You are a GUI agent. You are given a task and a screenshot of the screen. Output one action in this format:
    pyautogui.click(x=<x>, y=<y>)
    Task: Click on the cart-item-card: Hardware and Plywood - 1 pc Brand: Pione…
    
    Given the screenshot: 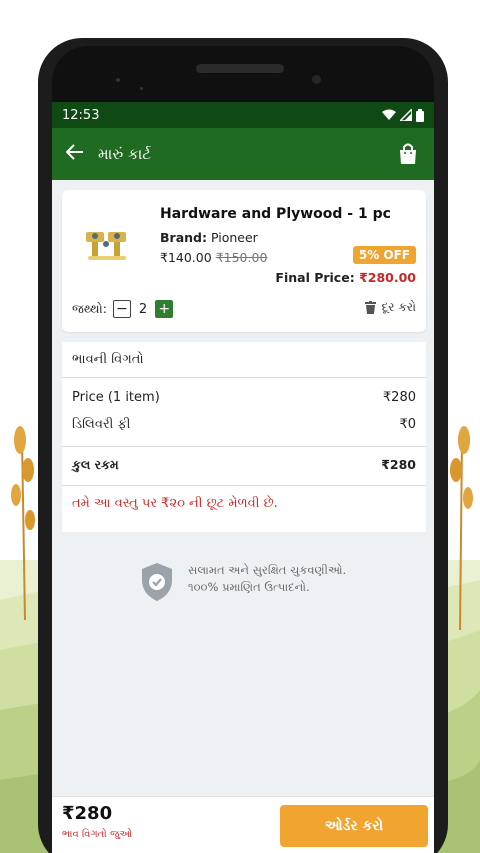 What is the action you would take?
    pyautogui.click(x=244, y=261)
    